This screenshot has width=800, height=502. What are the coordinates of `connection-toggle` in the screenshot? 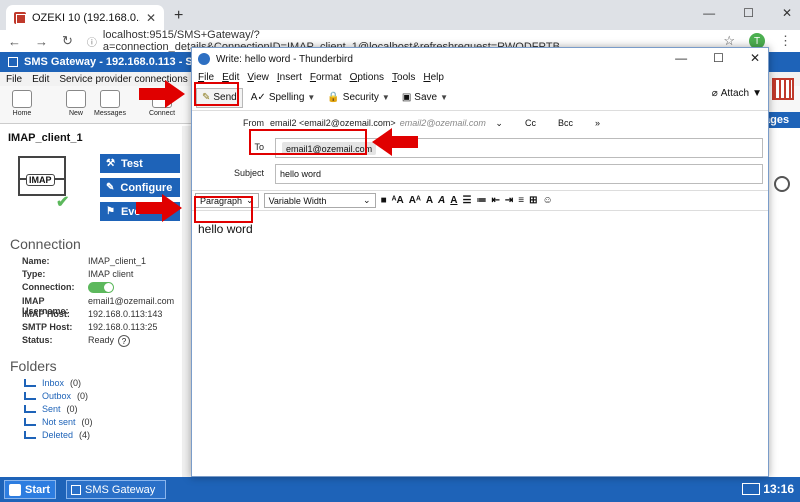 It's located at (101, 287).